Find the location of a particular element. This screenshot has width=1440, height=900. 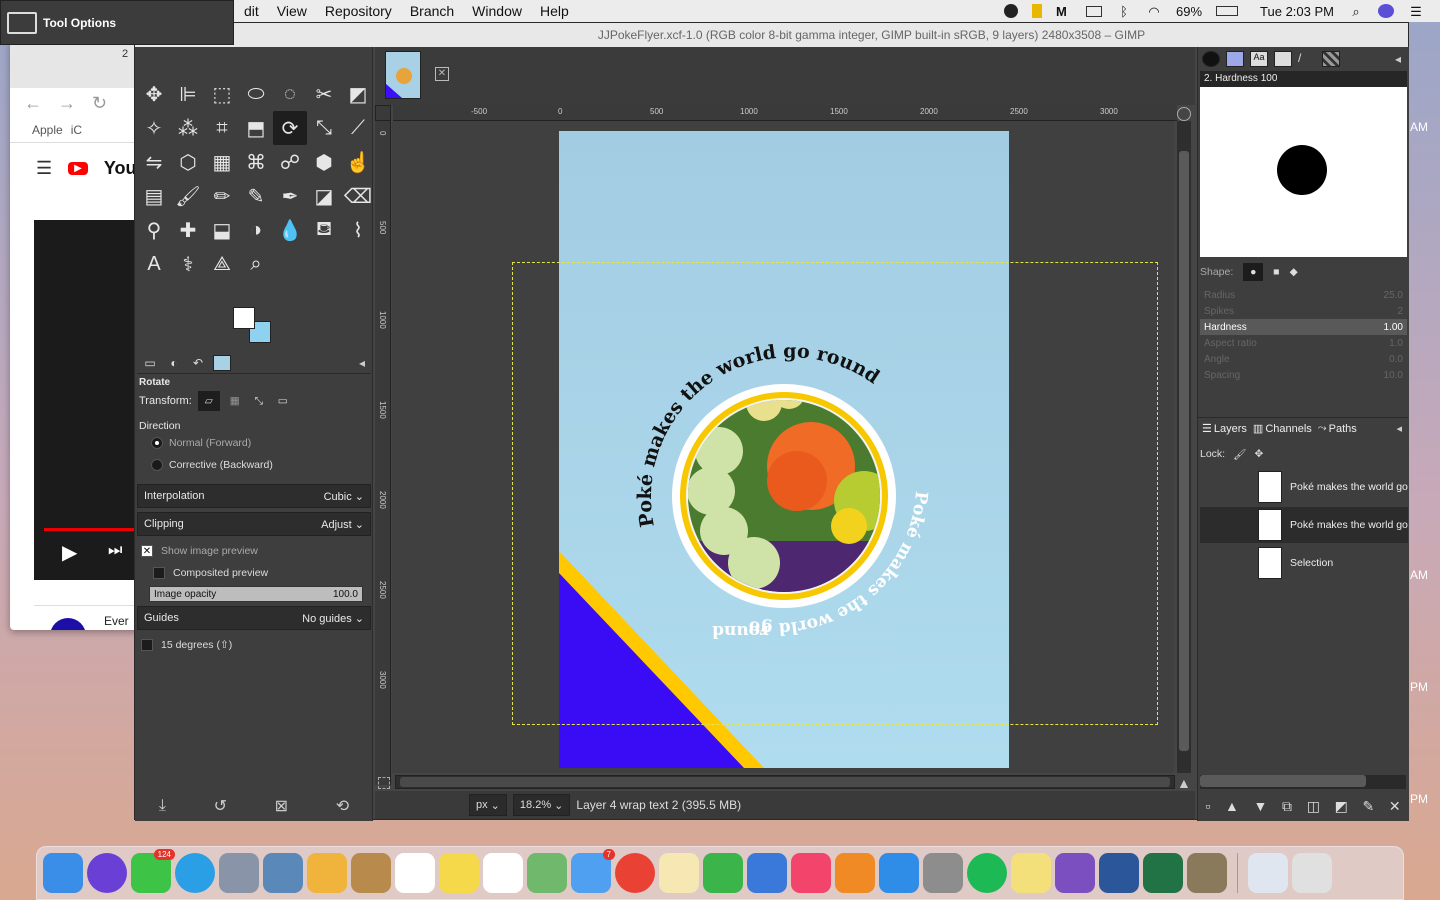

vertical-ruler: 0 500 1000 1500 2000 2500 3000 is located at coordinates (383, 453).